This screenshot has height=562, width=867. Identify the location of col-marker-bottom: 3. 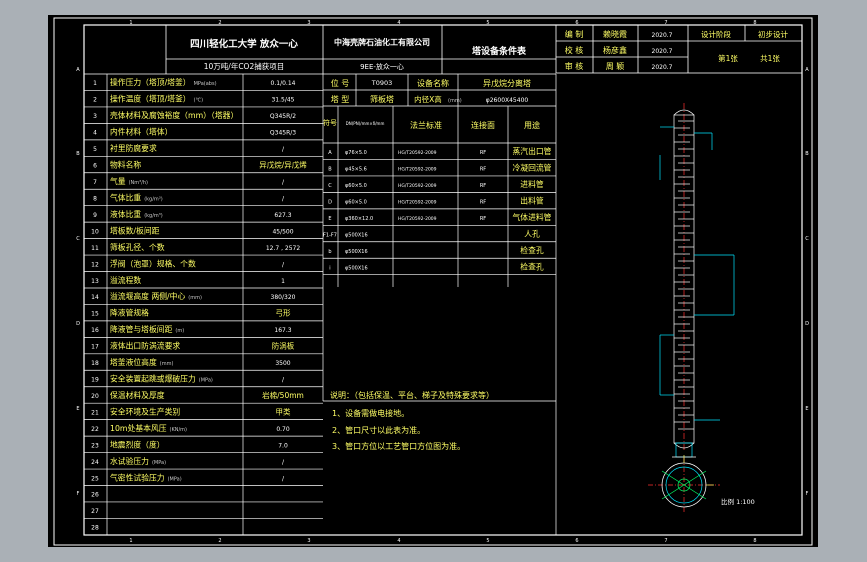
(308, 541).